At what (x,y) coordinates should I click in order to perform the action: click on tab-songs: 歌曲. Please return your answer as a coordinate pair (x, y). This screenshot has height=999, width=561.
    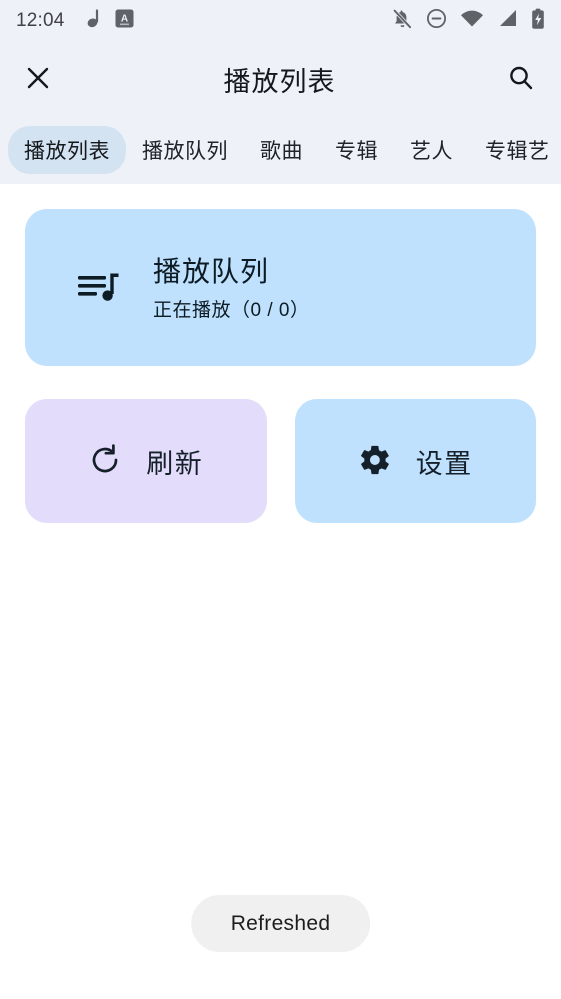
    Looking at the image, I should click on (281, 150).